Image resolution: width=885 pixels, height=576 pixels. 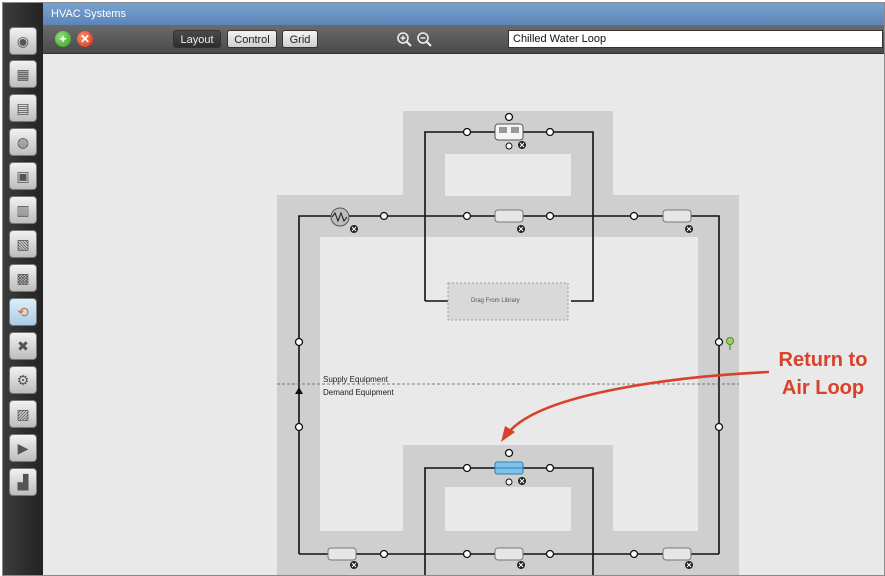 I want to click on sidebar-item-results-summary: ▟, so click(x=23, y=482).